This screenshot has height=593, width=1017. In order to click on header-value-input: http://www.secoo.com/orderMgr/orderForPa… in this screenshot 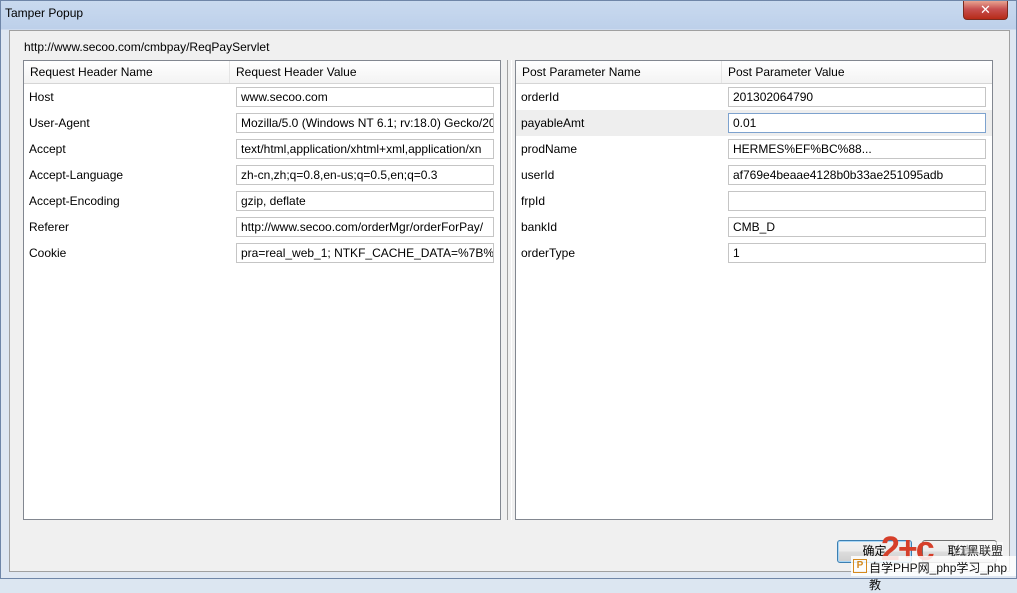, I will do `click(365, 227)`.